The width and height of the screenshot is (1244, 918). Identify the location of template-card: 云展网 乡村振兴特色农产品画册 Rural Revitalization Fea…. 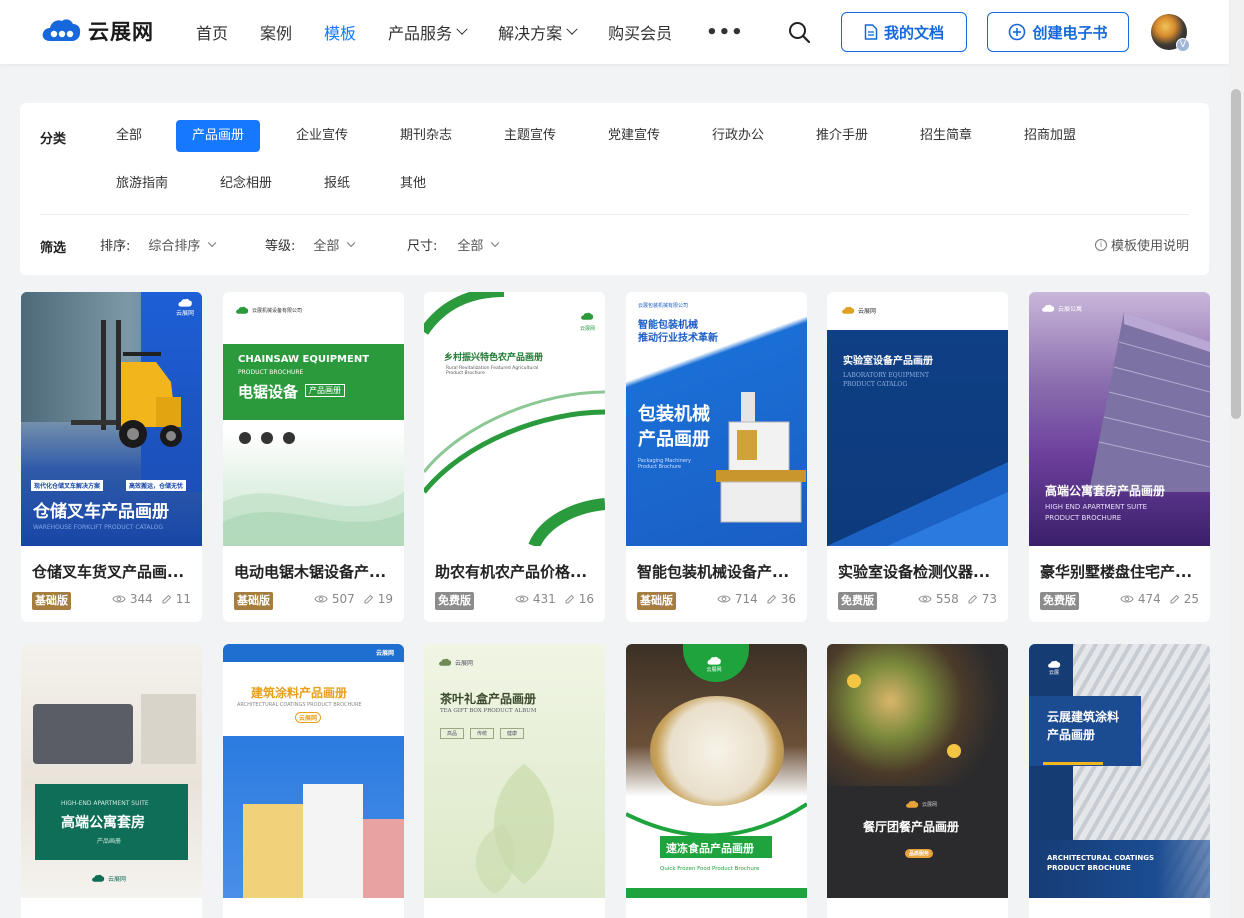
(514, 457).